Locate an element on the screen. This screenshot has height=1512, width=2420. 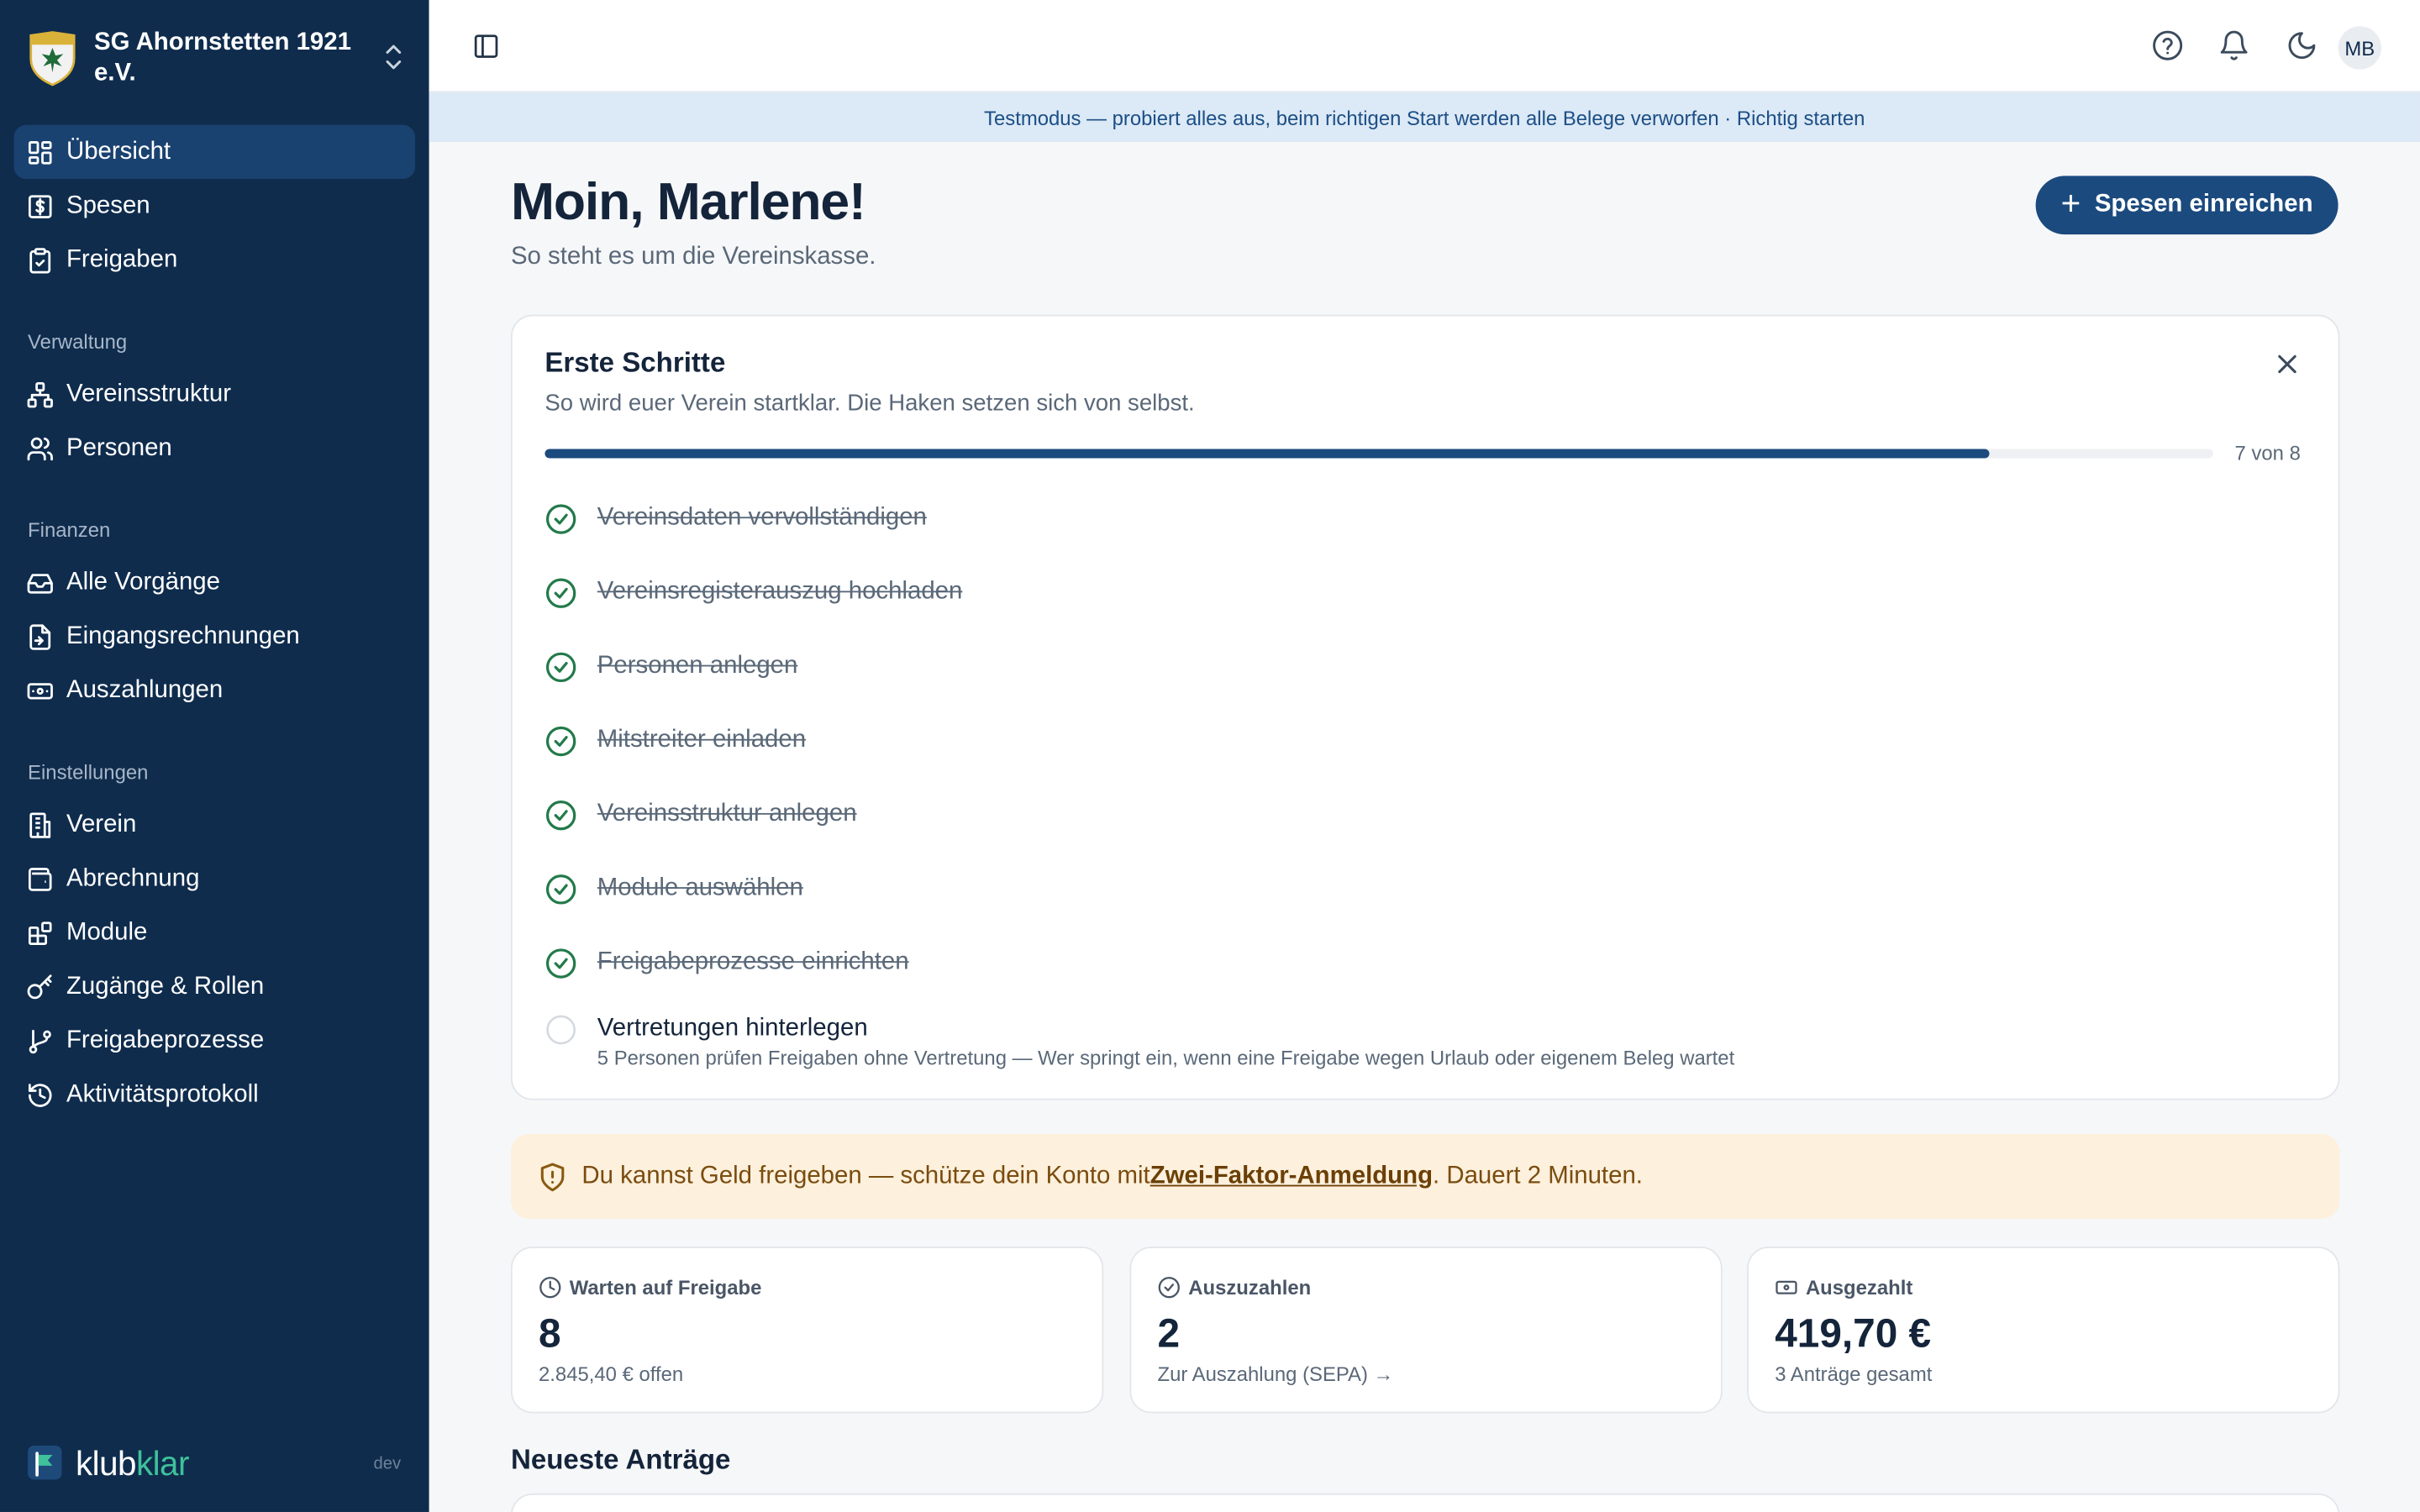
onboarding-step-label: Vereinsregisterauszug hochladen is located at coordinates (780, 591).